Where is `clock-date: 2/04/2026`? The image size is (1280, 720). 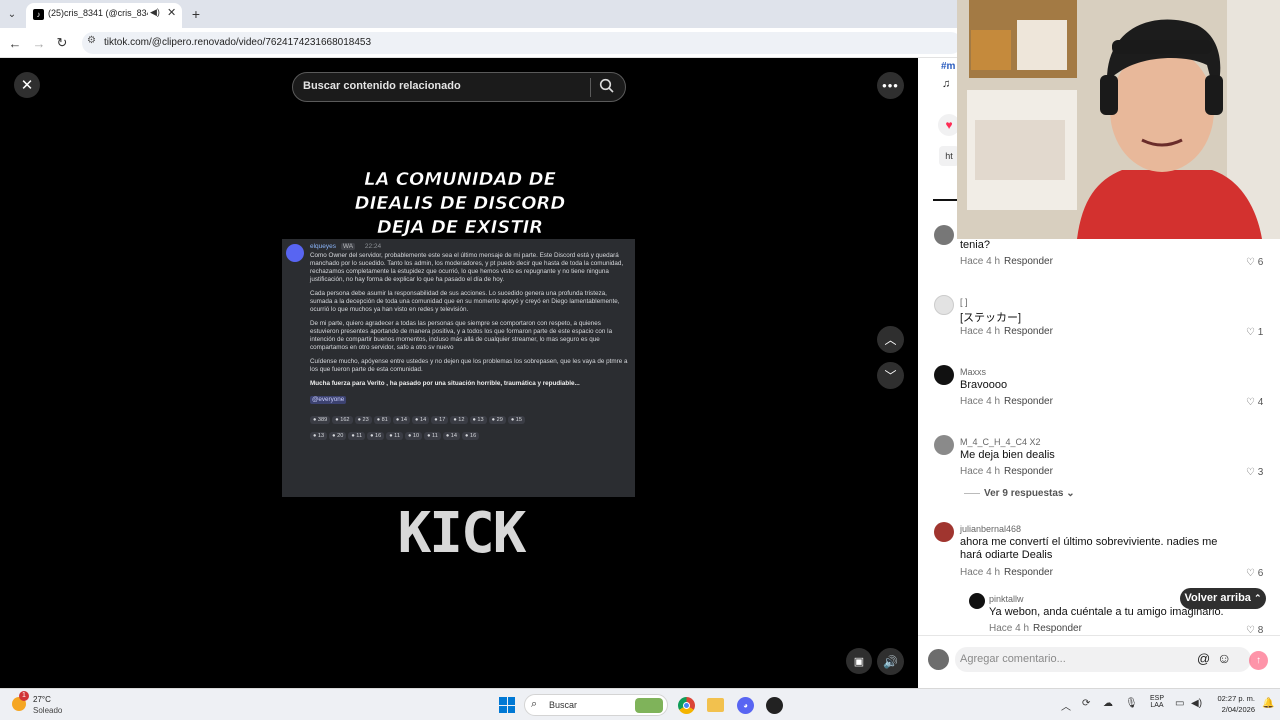 clock-date: 2/04/2026 is located at coordinates (1238, 709).